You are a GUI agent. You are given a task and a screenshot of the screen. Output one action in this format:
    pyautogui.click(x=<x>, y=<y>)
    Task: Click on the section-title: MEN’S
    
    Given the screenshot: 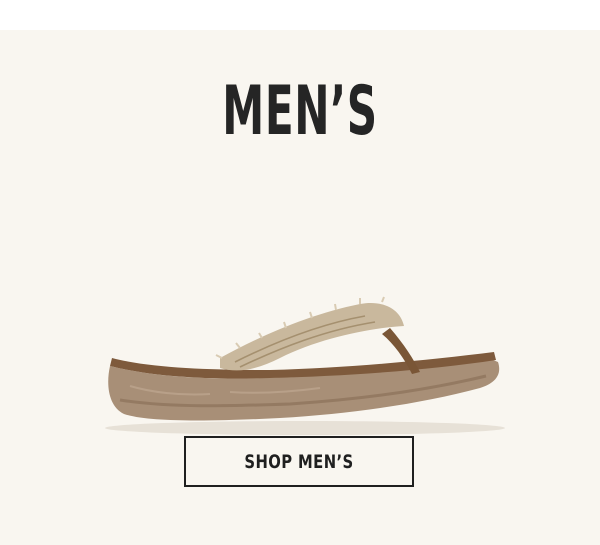 What is the action you would take?
    pyautogui.click(x=300, y=111)
    